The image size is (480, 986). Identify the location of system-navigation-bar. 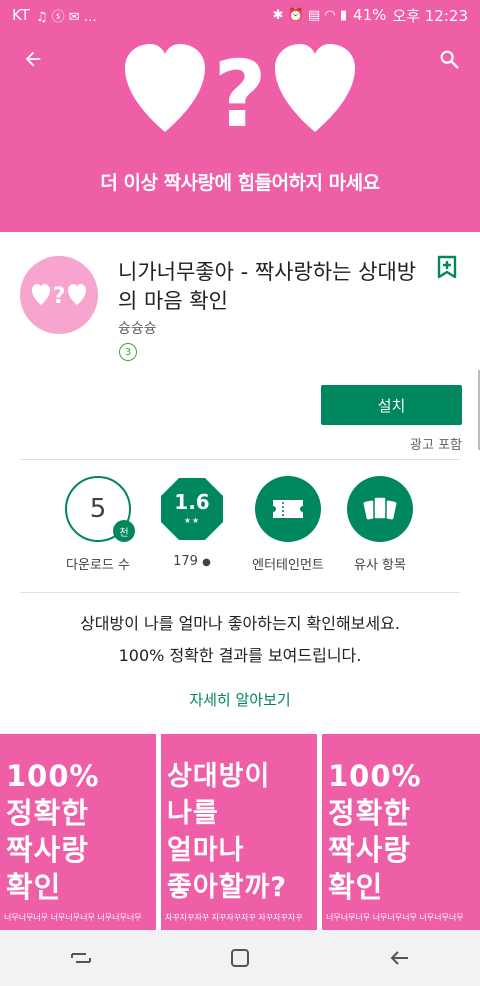
(240, 958).